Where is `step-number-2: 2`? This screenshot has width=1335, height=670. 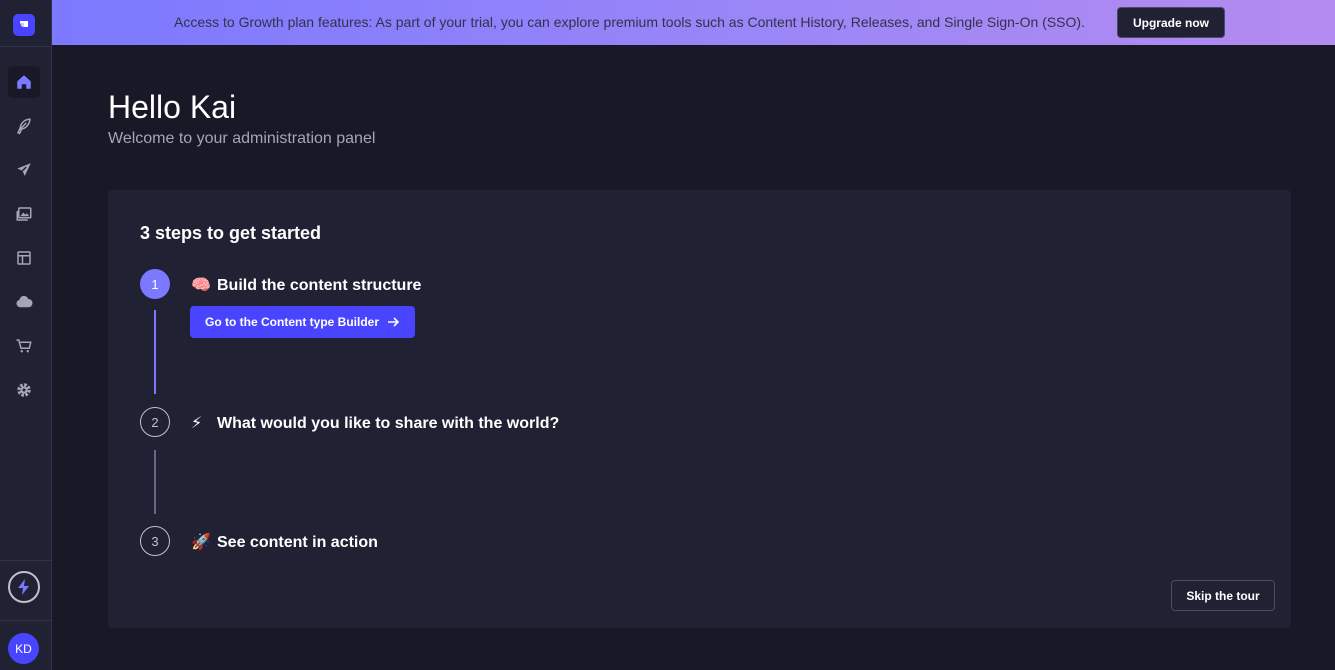
step-number-2: 2 is located at coordinates (155, 422).